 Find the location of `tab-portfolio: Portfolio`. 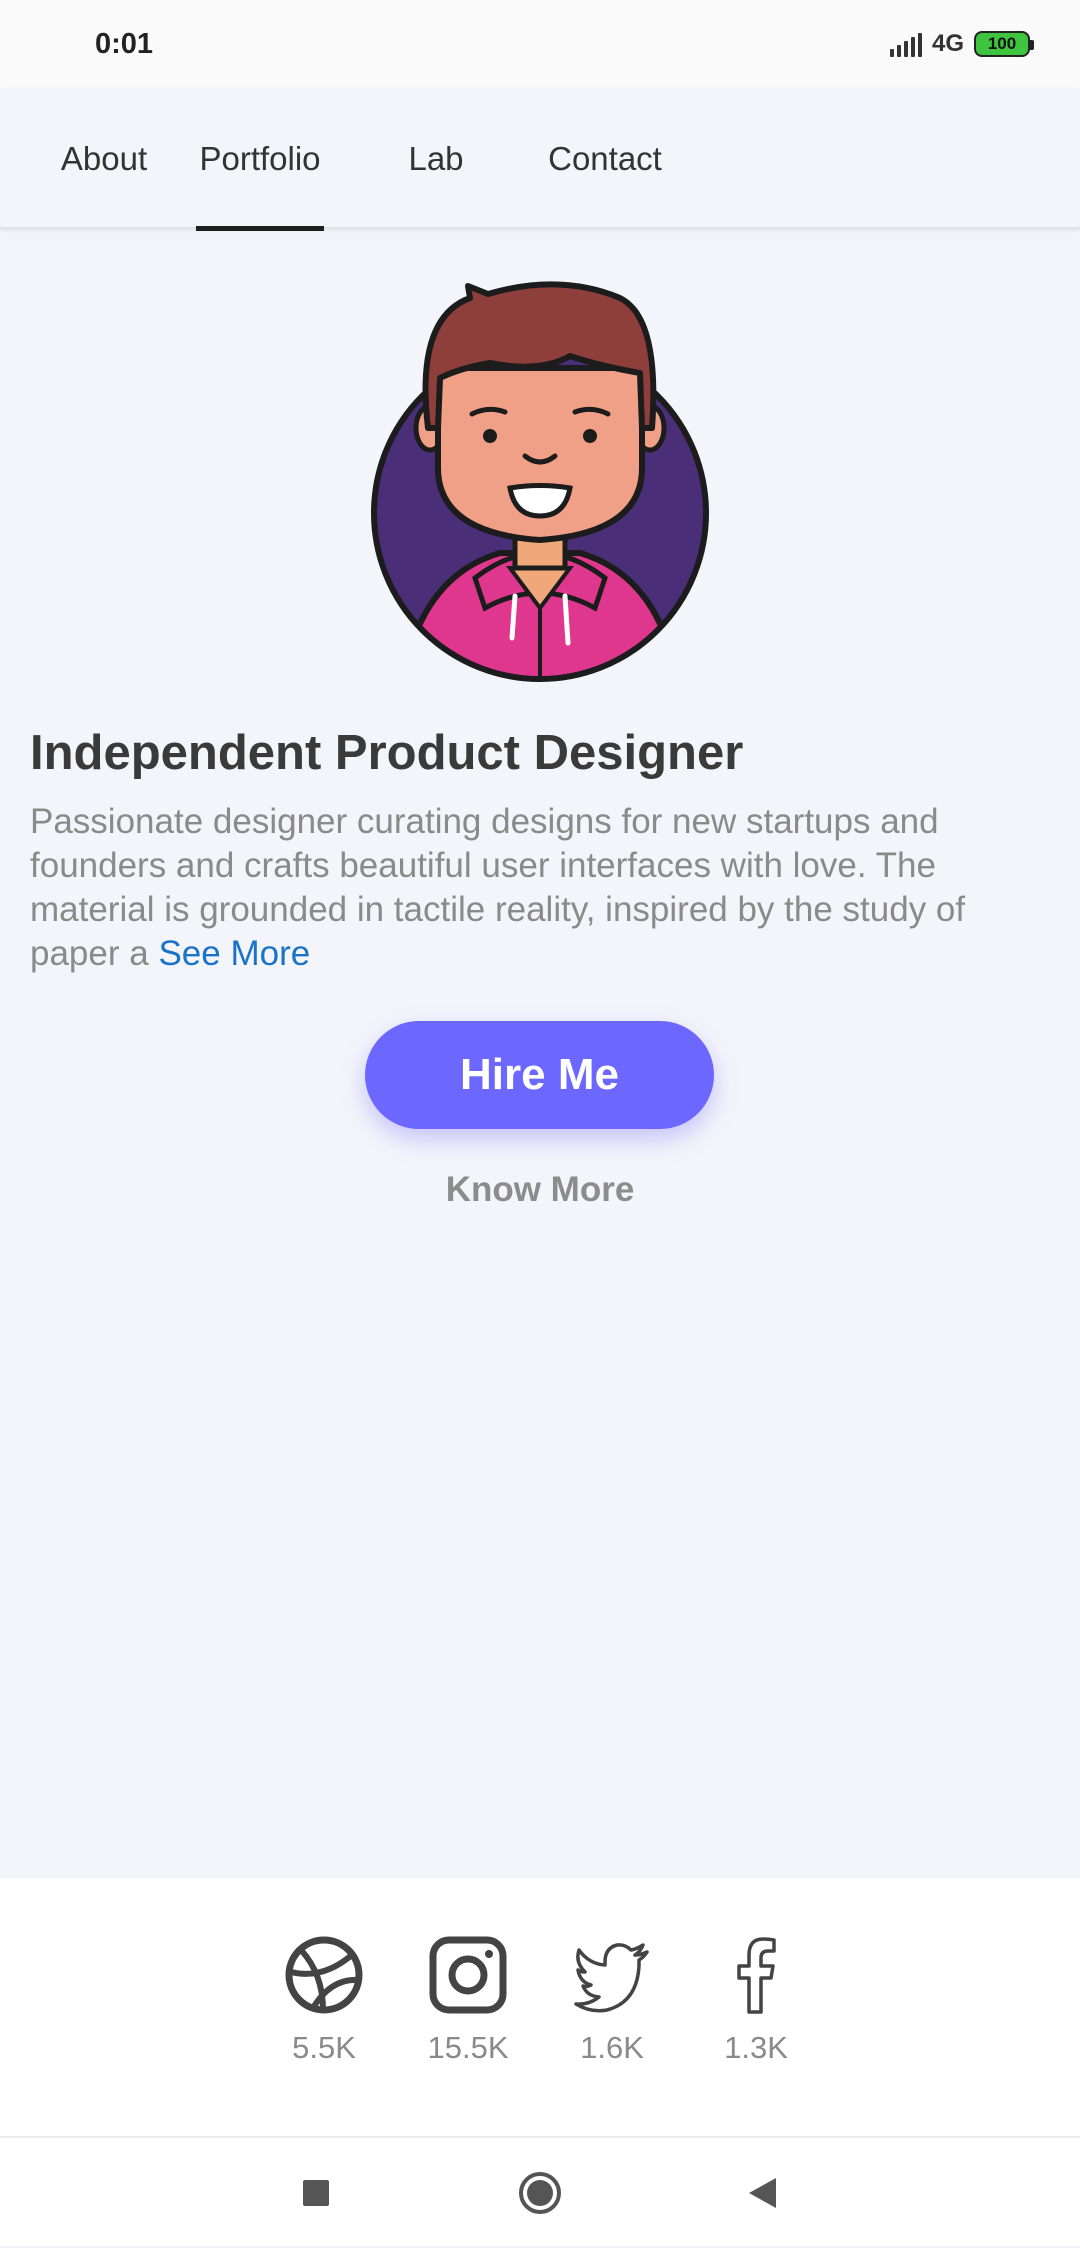

tab-portfolio: Portfolio is located at coordinates (260, 159).